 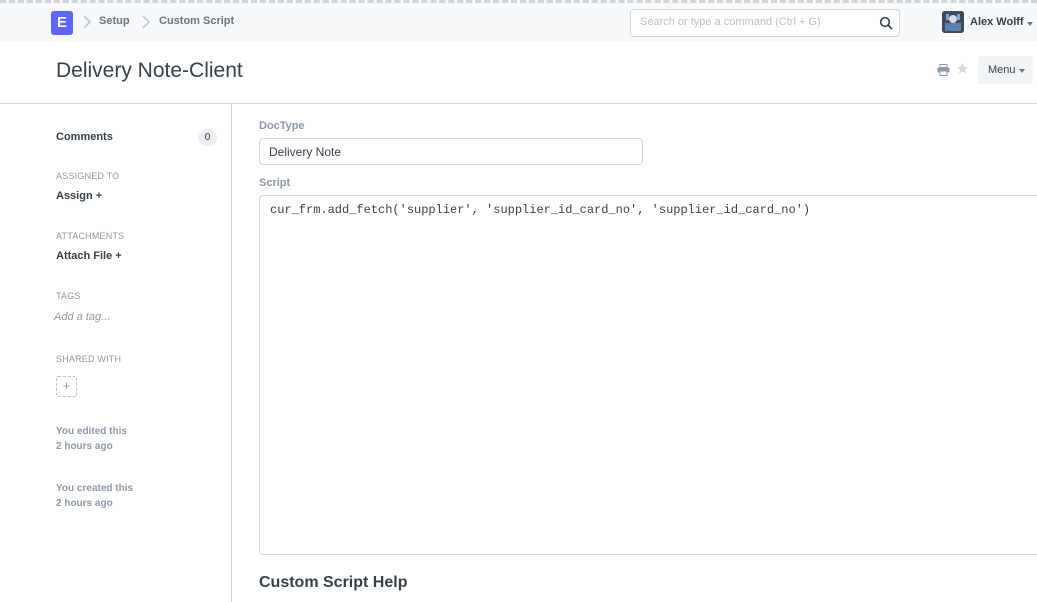 I want to click on attachments-heading: ATTACHMENTS, so click(x=90, y=236).